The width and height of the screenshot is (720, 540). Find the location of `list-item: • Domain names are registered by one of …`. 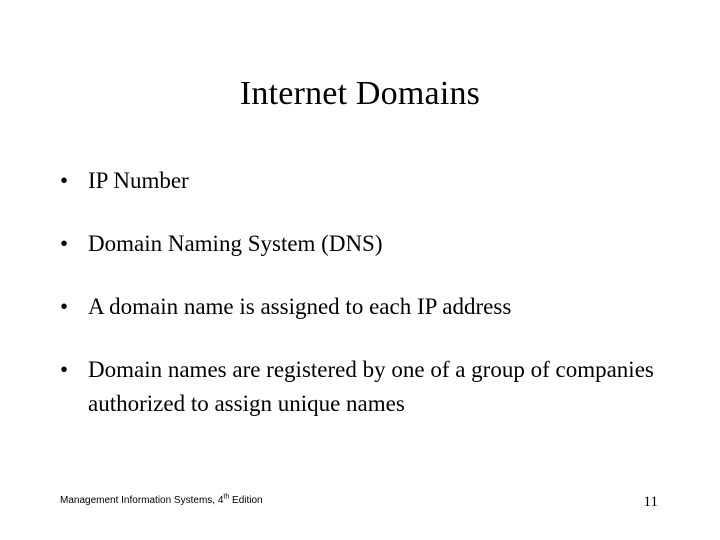

list-item: • Domain names are registered by one of … is located at coordinates (361, 387).